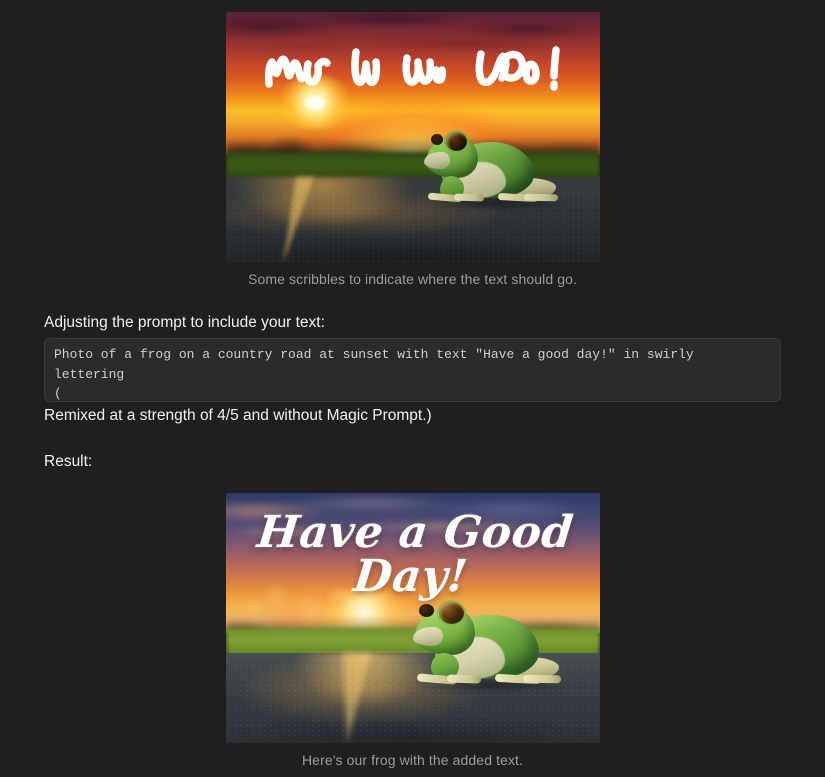 The image size is (825, 777). I want to click on generated-overlay-text: Have a Good Day!, so click(415, 554).